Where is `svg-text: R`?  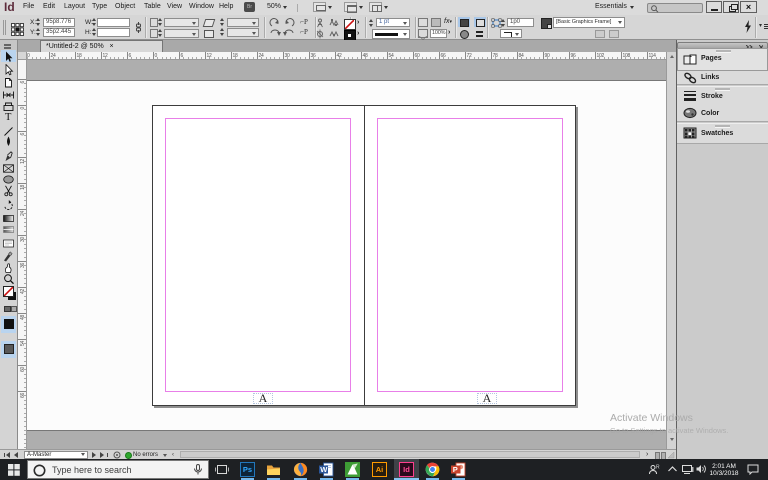
svg-text: R is located at coordinates (658, 468).